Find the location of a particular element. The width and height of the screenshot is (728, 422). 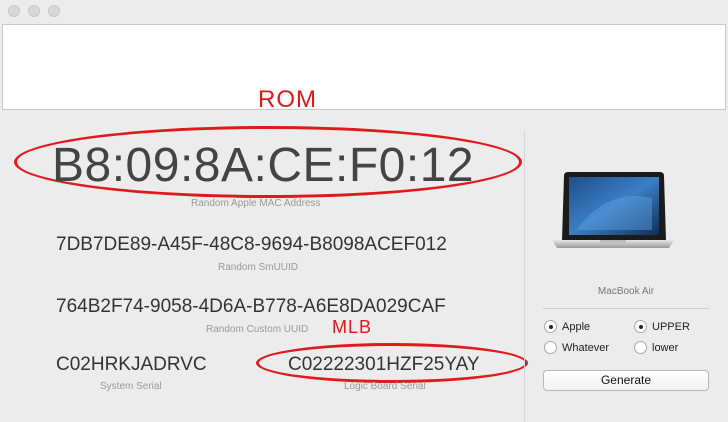

mac-address-value: B8:09:8A:CE:F0:12 is located at coordinates (263, 165).